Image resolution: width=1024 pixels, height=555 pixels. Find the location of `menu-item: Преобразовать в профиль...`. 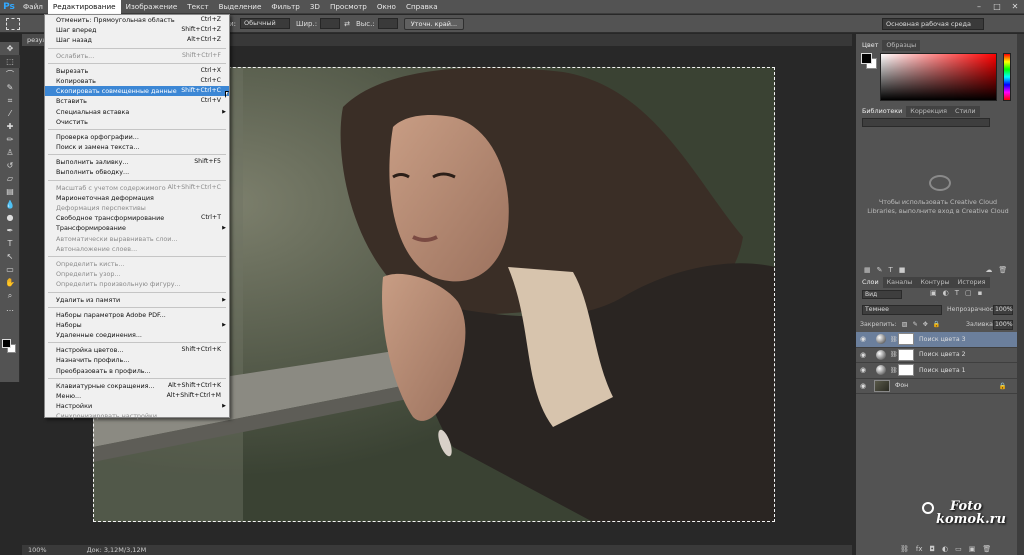

menu-item: Преобразовать в профиль... is located at coordinates (137, 371).